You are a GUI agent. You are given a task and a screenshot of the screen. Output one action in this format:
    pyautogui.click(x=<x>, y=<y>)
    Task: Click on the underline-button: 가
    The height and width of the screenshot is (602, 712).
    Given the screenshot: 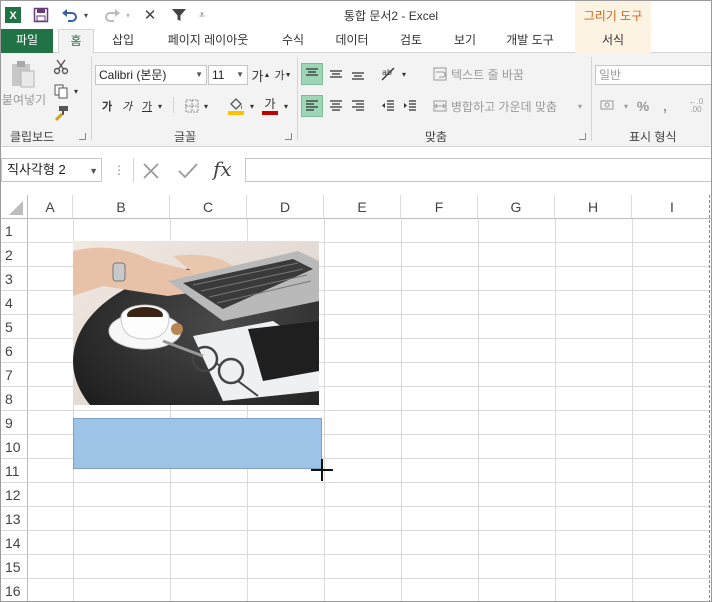 What is the action you would take?
    pyautogui.click(x=147, y=106)
    